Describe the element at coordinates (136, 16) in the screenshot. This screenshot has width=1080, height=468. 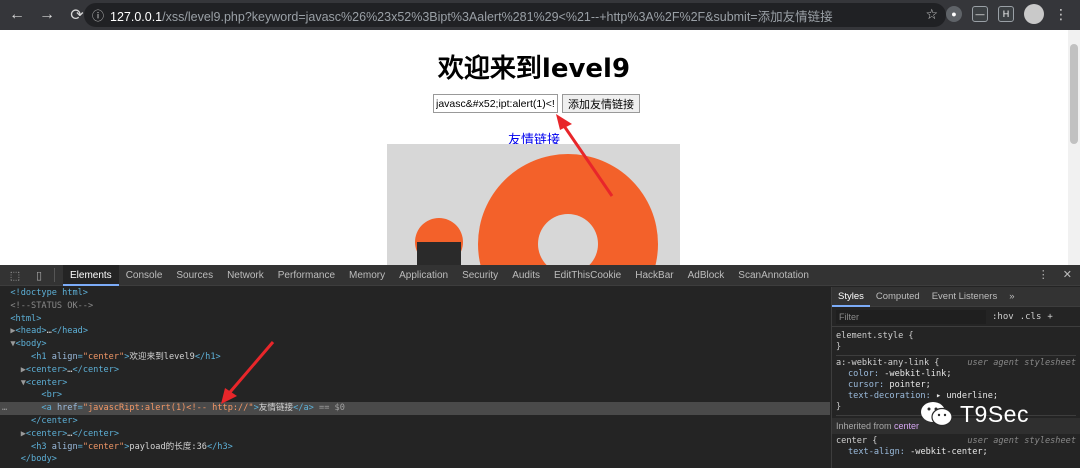
I see `url-host: 127.0.0.1` at that location.